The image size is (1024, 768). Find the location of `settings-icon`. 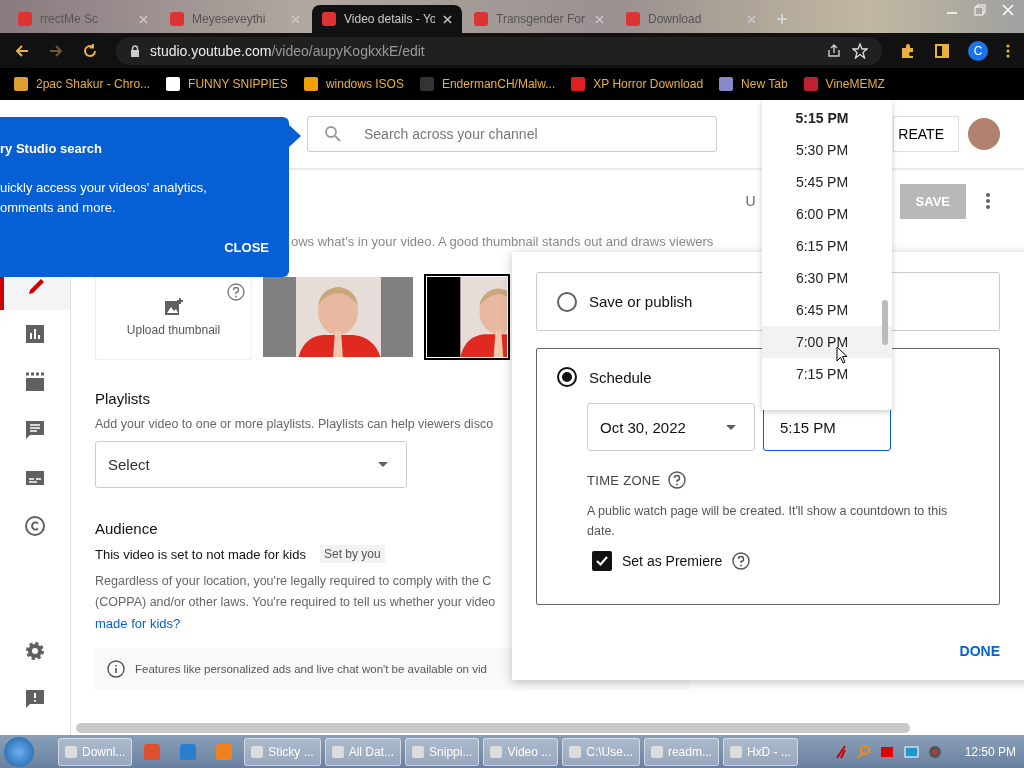

settings-icon is located at coordinates (35, 651).